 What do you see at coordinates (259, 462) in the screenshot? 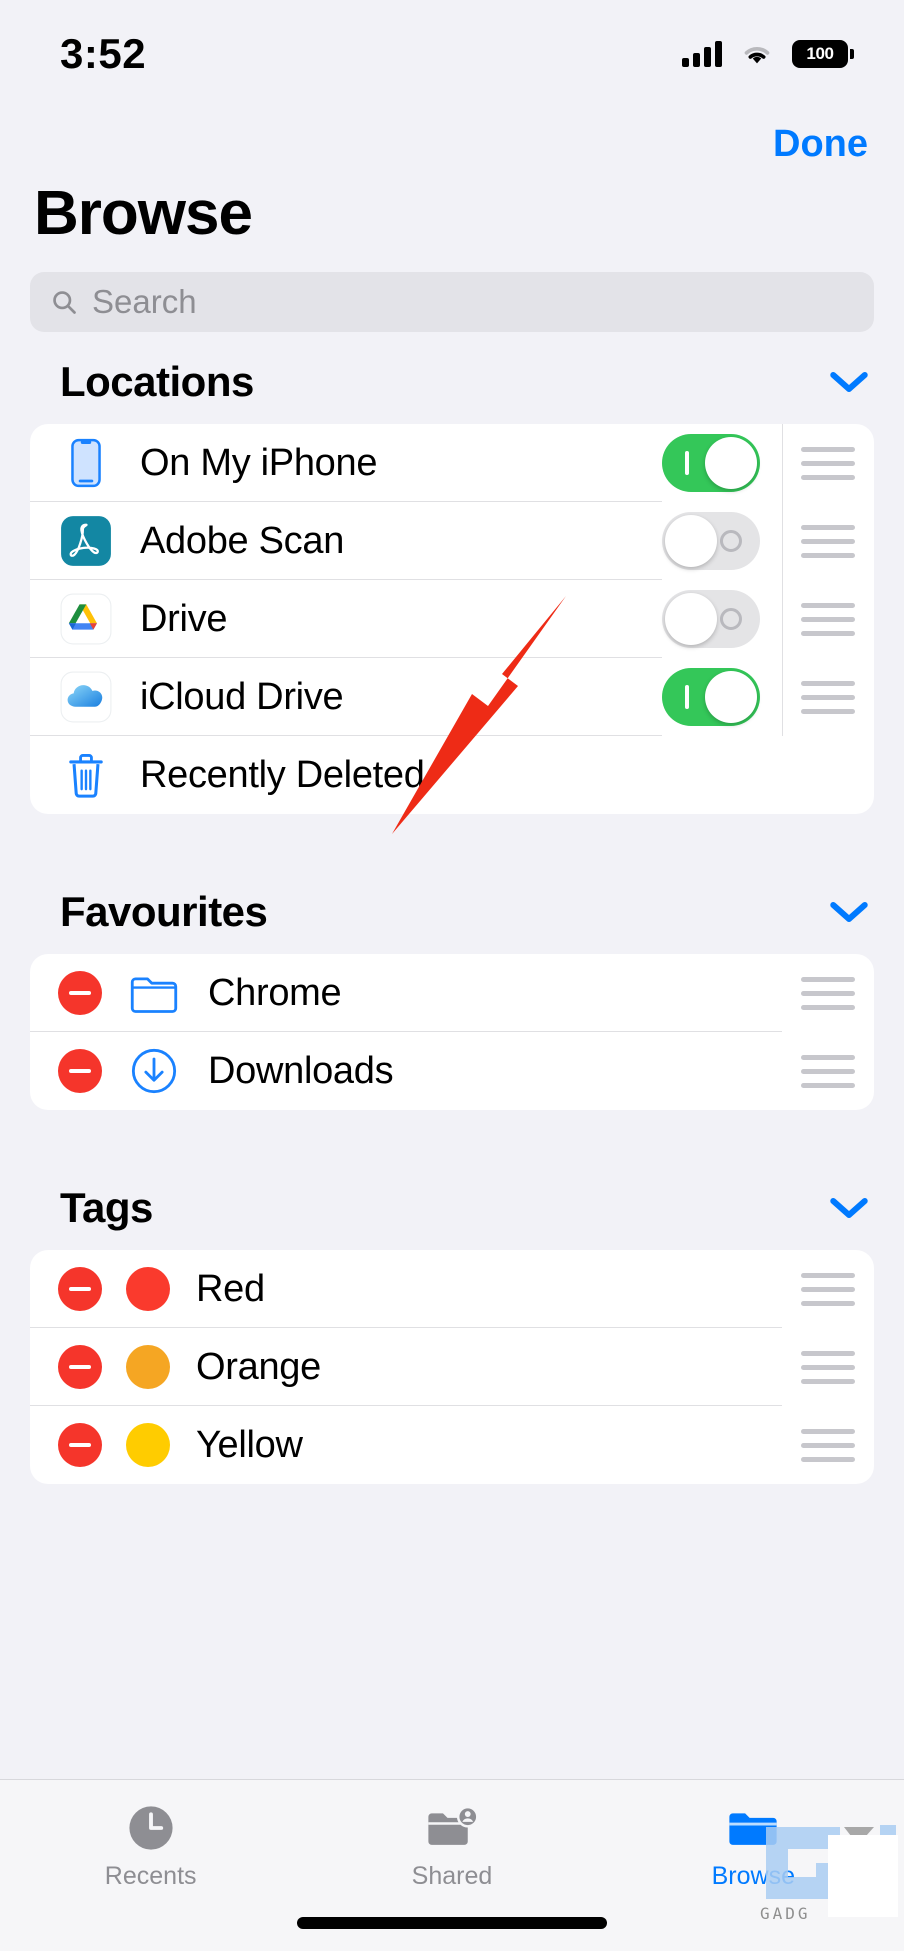
I see `row-label: On My iPhone` at bounding box center [259, 462].